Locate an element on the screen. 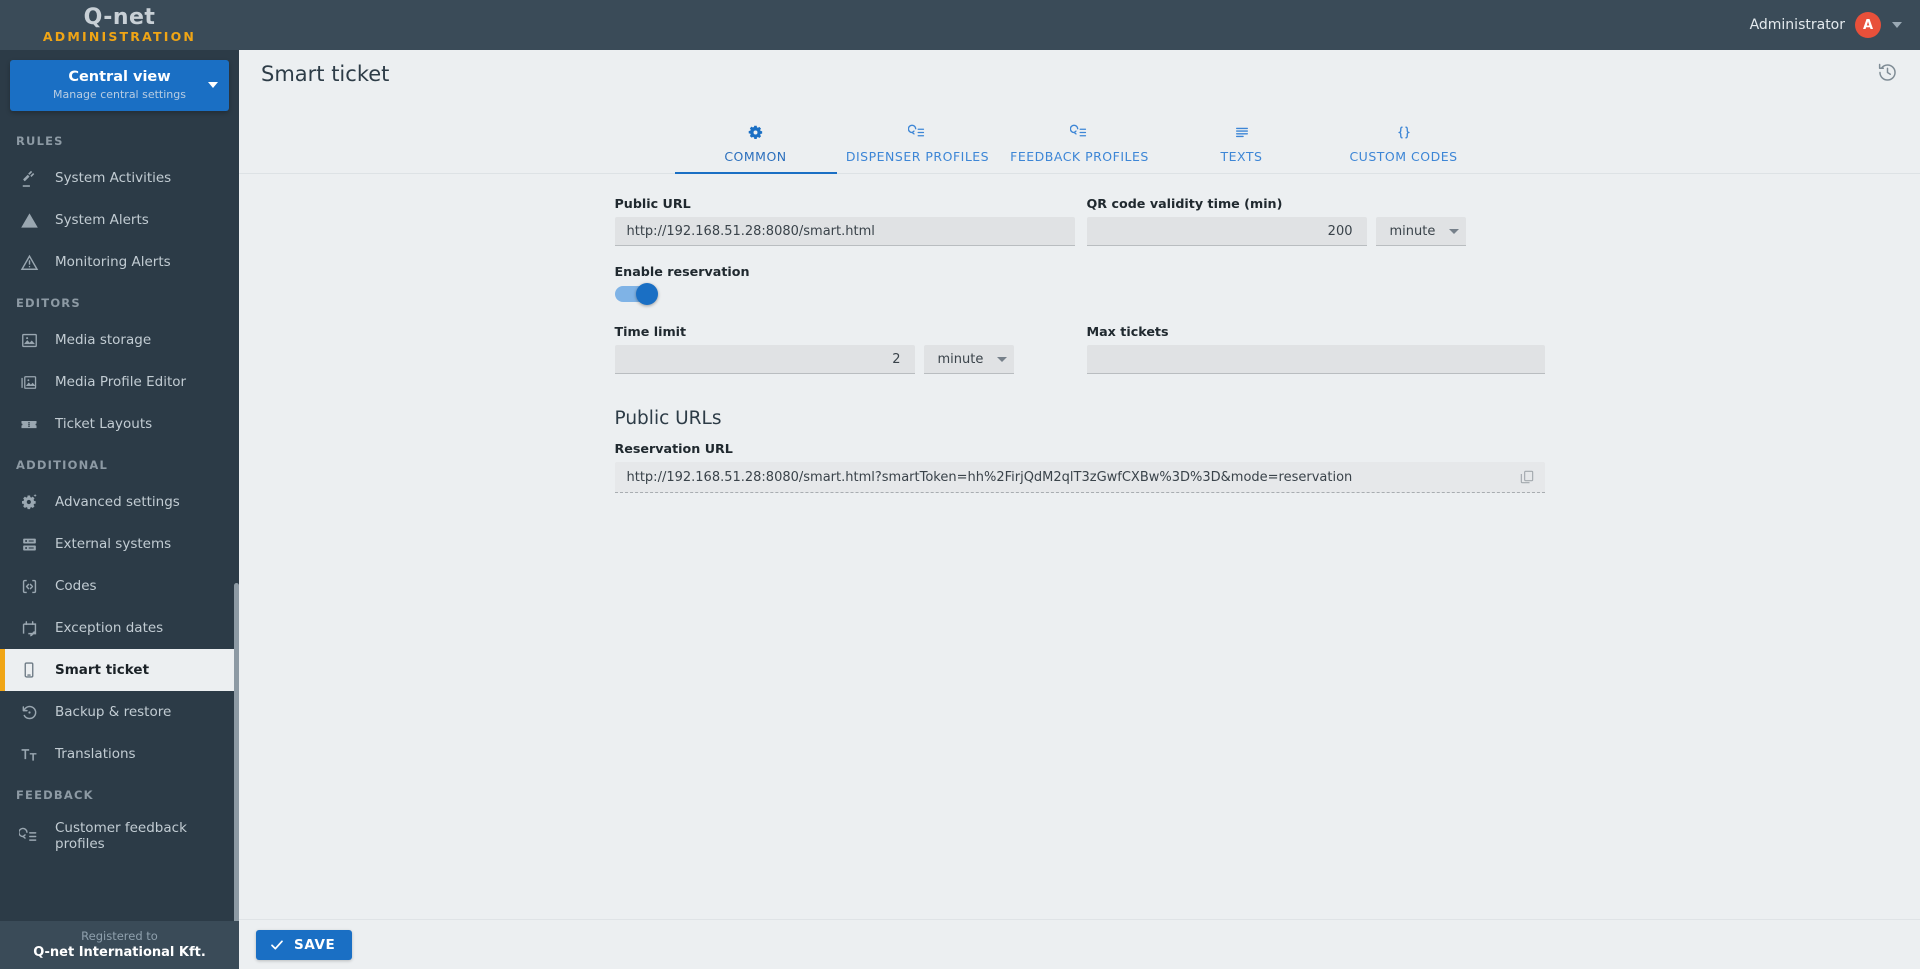  sidebar-item-label: Codes is located at coordinates (76, 586).